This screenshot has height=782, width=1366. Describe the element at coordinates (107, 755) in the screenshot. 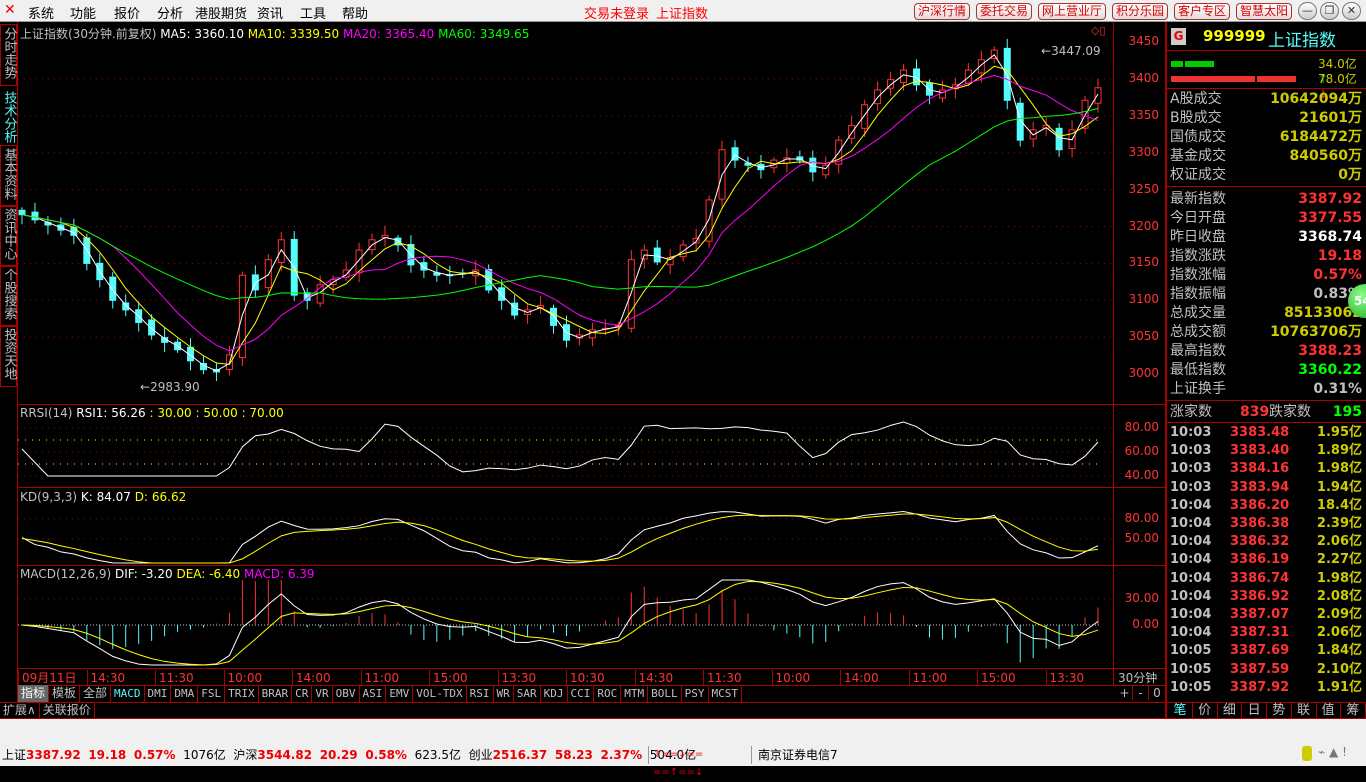

I see `sh-change: 19.18` at that location.